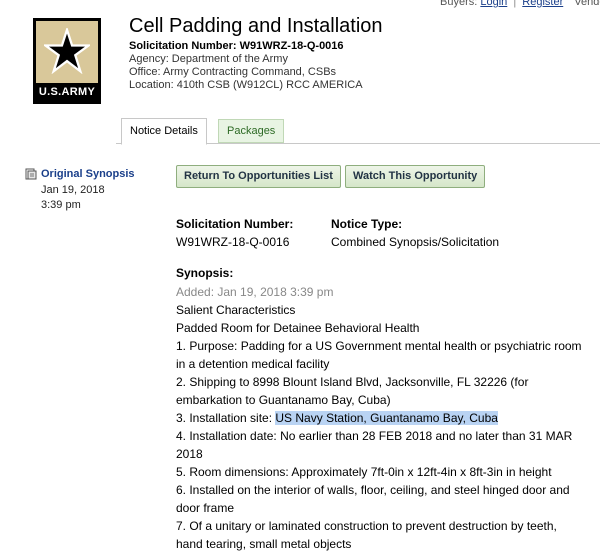  What do you see at coordinates (246, 85) in the screenshot?
I see `location: Location: 410th CSB (W912CL) RCC AMERICA` at bounding box center [246, 85].